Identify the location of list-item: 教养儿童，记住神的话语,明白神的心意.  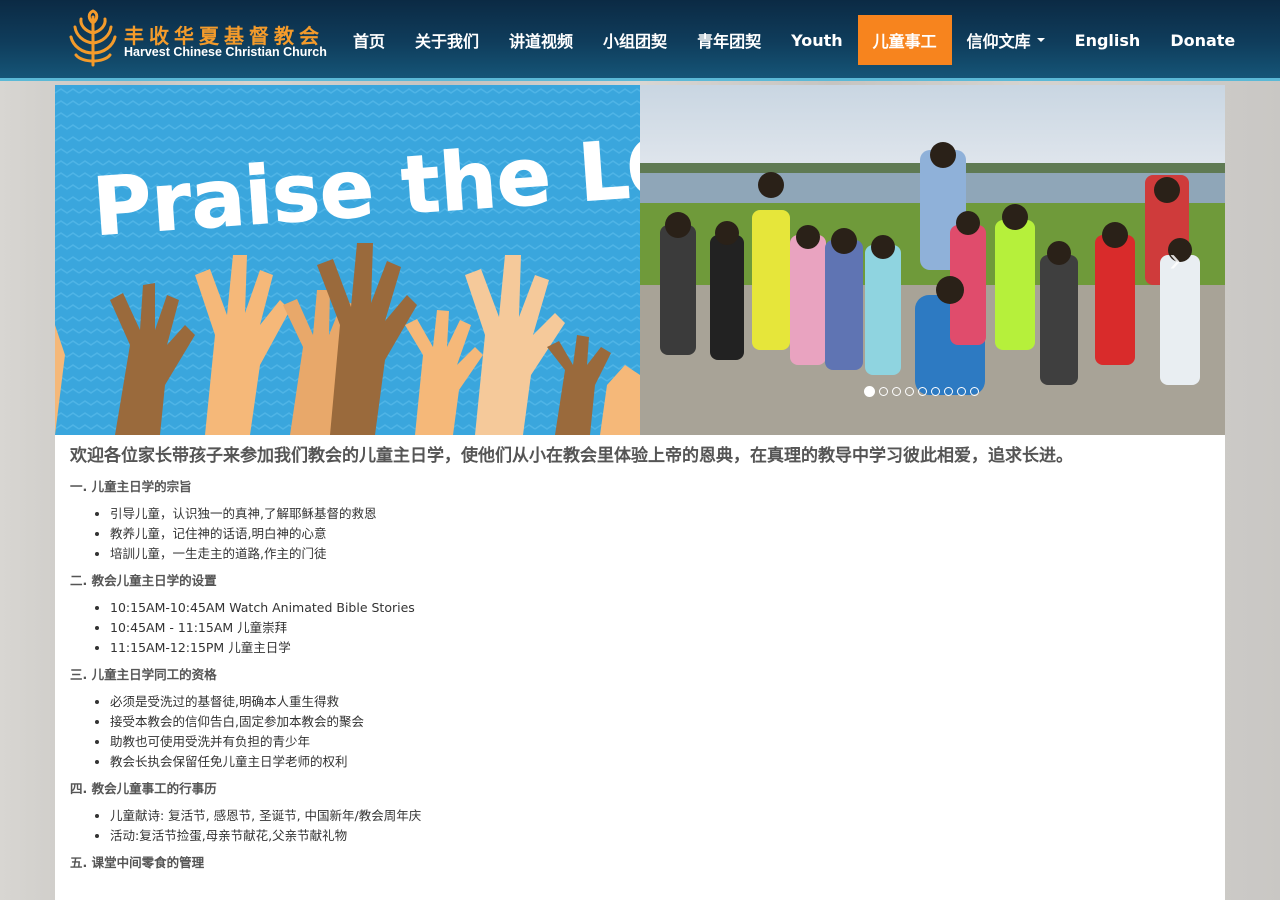
(660, 534).